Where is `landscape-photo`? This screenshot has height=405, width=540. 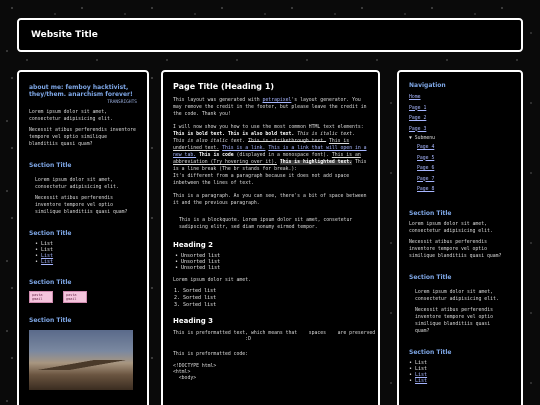 landscape-photo is located at coordinates (81, 360).